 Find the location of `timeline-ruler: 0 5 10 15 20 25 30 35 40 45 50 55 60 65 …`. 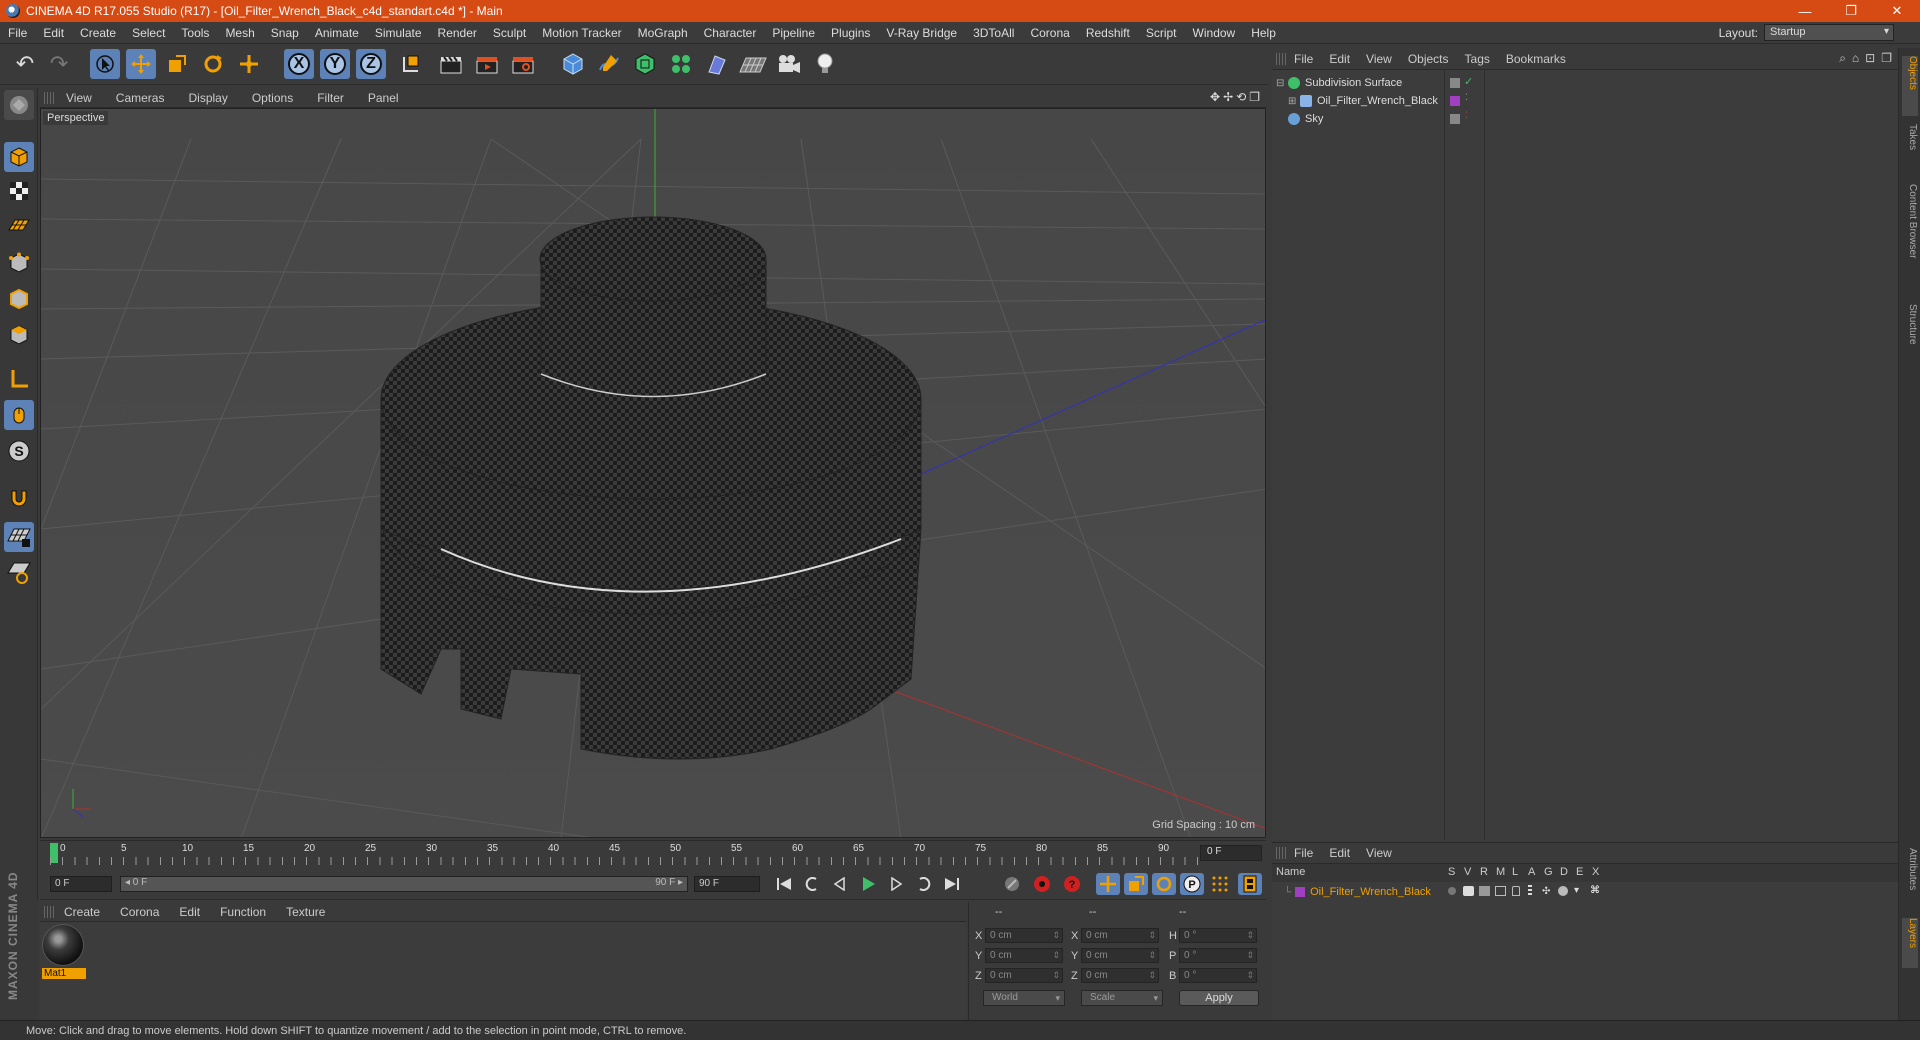

timeline-ruler: 0 5 10 15 20 25 30 35 40 45 50 55 60 65 … is located at coordinates (653, 853).